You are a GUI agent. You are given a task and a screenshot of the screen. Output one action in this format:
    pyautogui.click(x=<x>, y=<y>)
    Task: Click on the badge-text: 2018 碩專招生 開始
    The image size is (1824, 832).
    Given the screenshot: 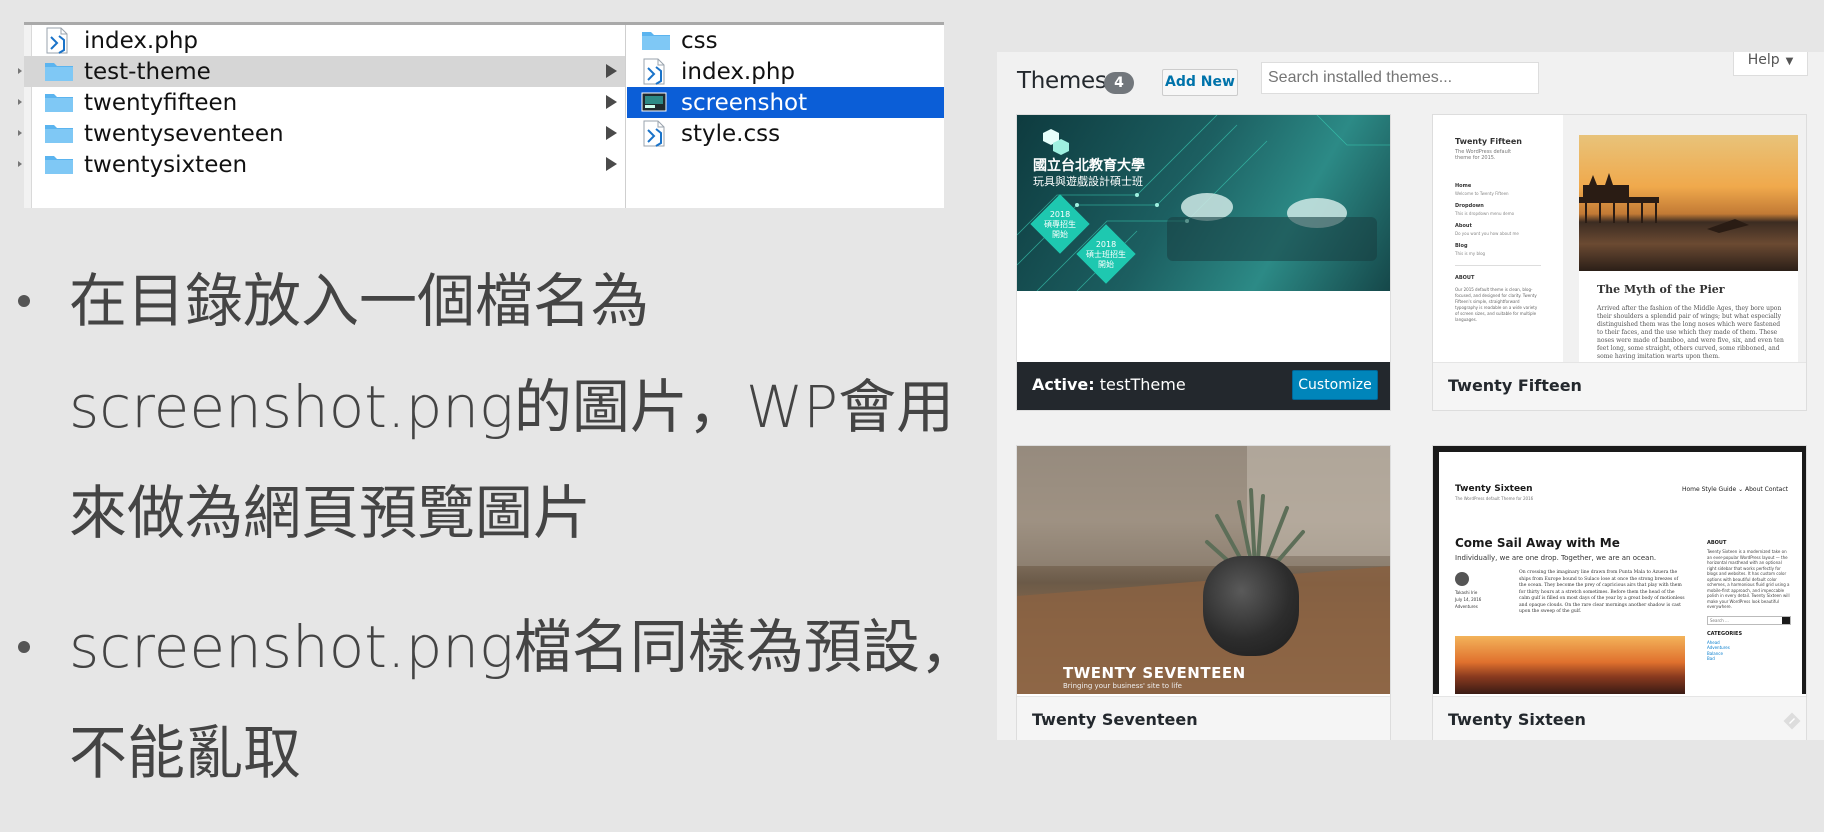 What is the action you would take?
    pyautogui.click(x=1060, y=225)
    